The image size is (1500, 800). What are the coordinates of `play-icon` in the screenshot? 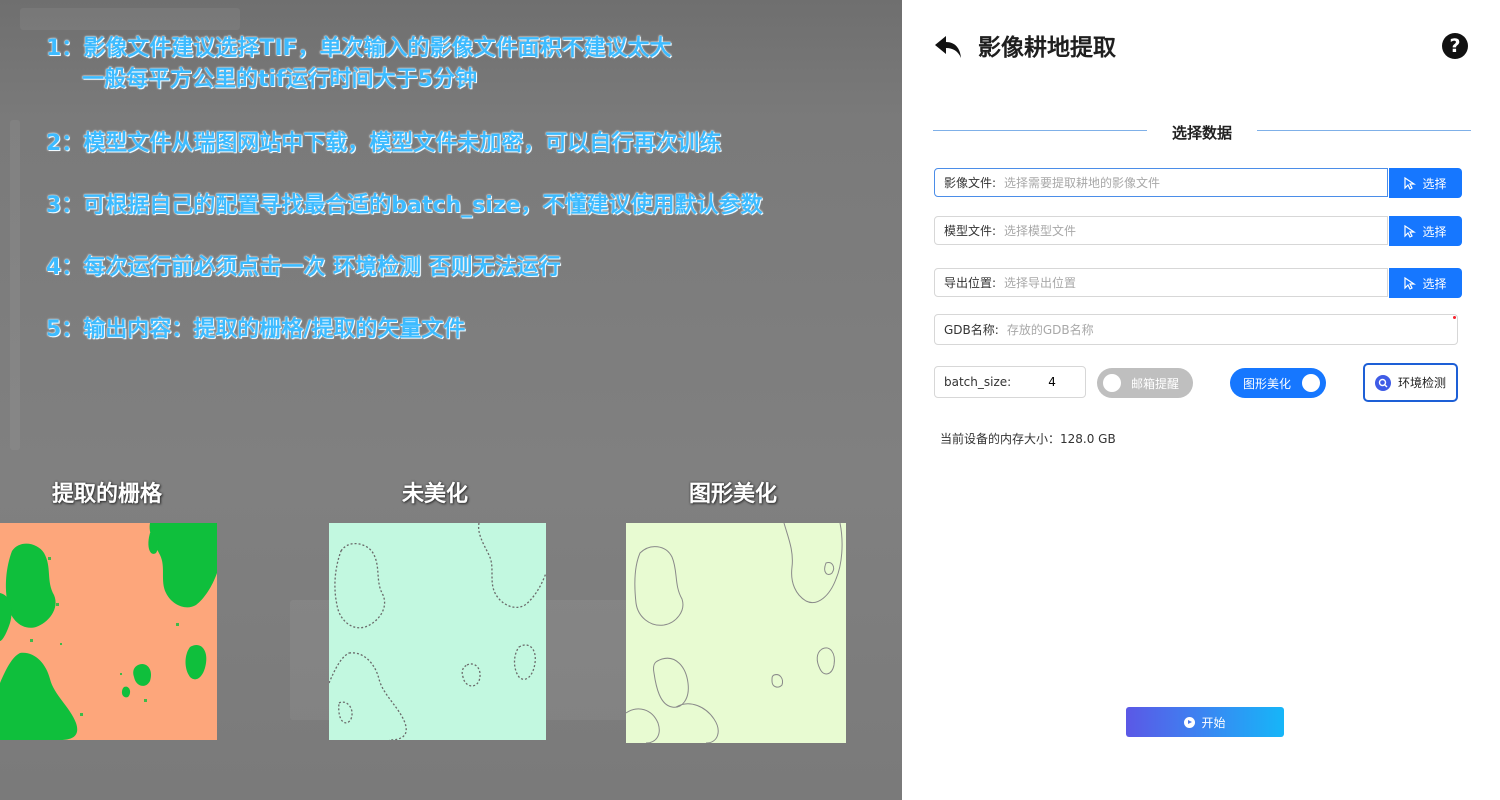 It's located at (1190, 722).